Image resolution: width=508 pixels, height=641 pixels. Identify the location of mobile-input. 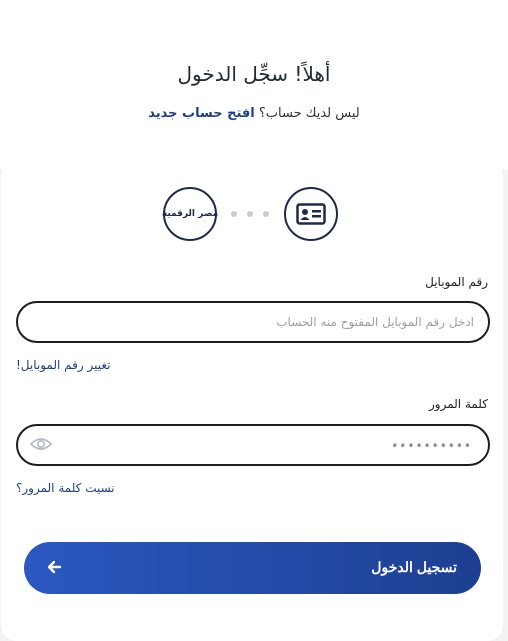
(253, 322).